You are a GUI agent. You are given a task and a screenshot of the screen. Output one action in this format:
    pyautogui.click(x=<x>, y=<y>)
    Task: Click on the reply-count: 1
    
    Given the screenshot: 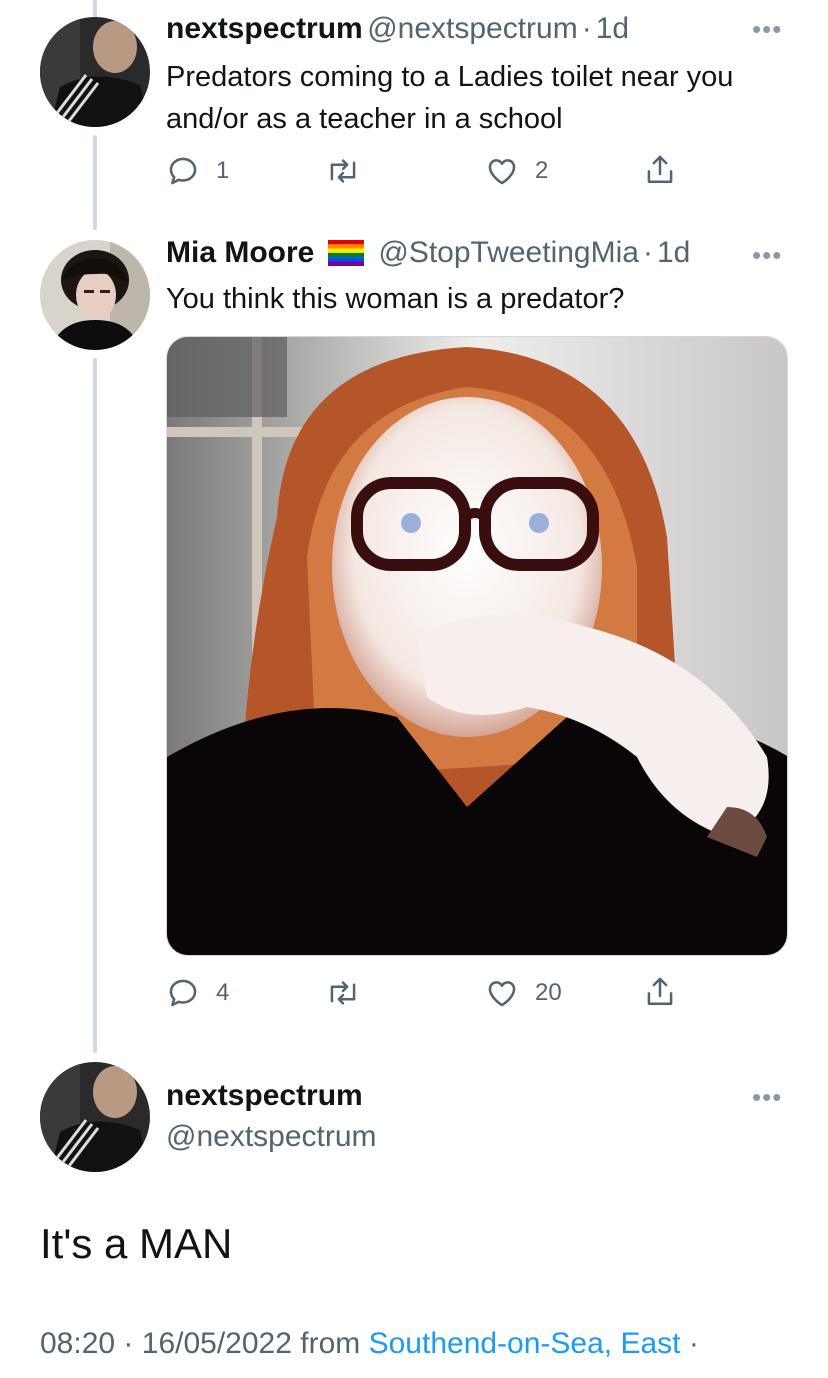 What is the action you would take?
    pyautogui.click(x=223, y=170)
    